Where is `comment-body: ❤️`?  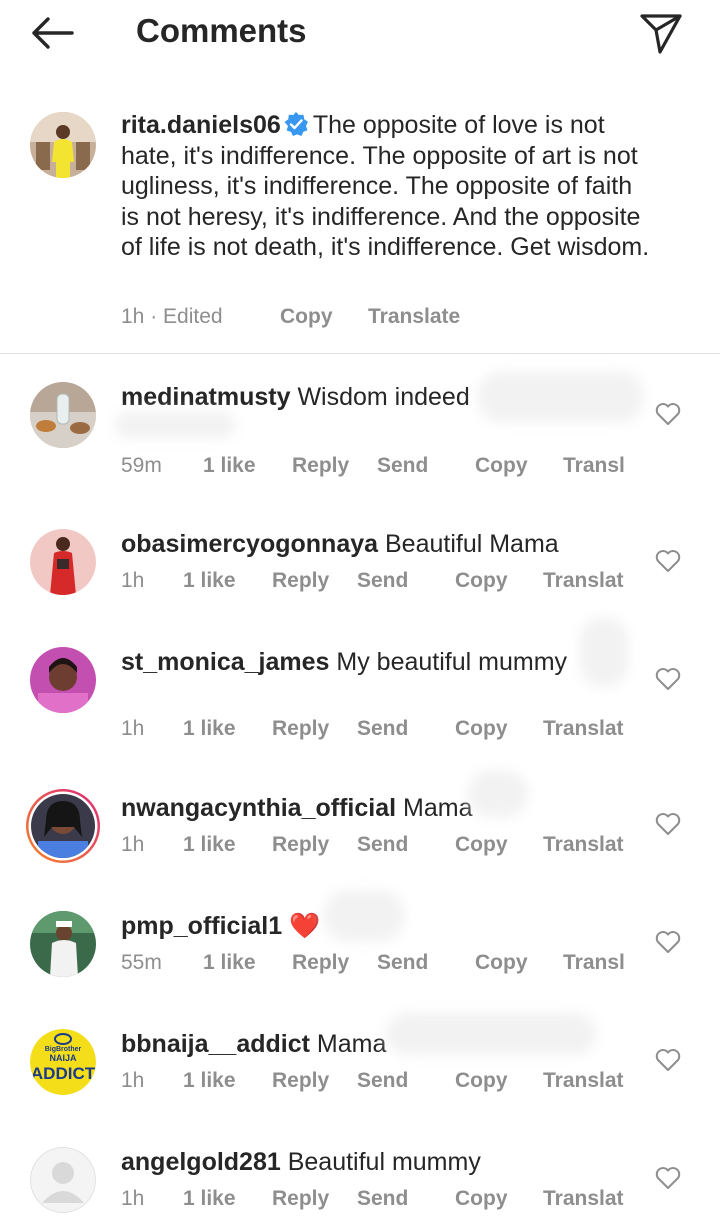
comment-body: ❤️ is located at coordinates (305, 926).